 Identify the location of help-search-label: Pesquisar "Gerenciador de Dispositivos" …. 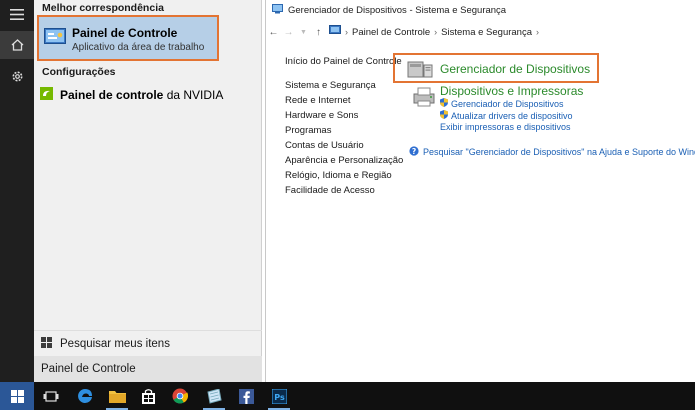
(559, 152).